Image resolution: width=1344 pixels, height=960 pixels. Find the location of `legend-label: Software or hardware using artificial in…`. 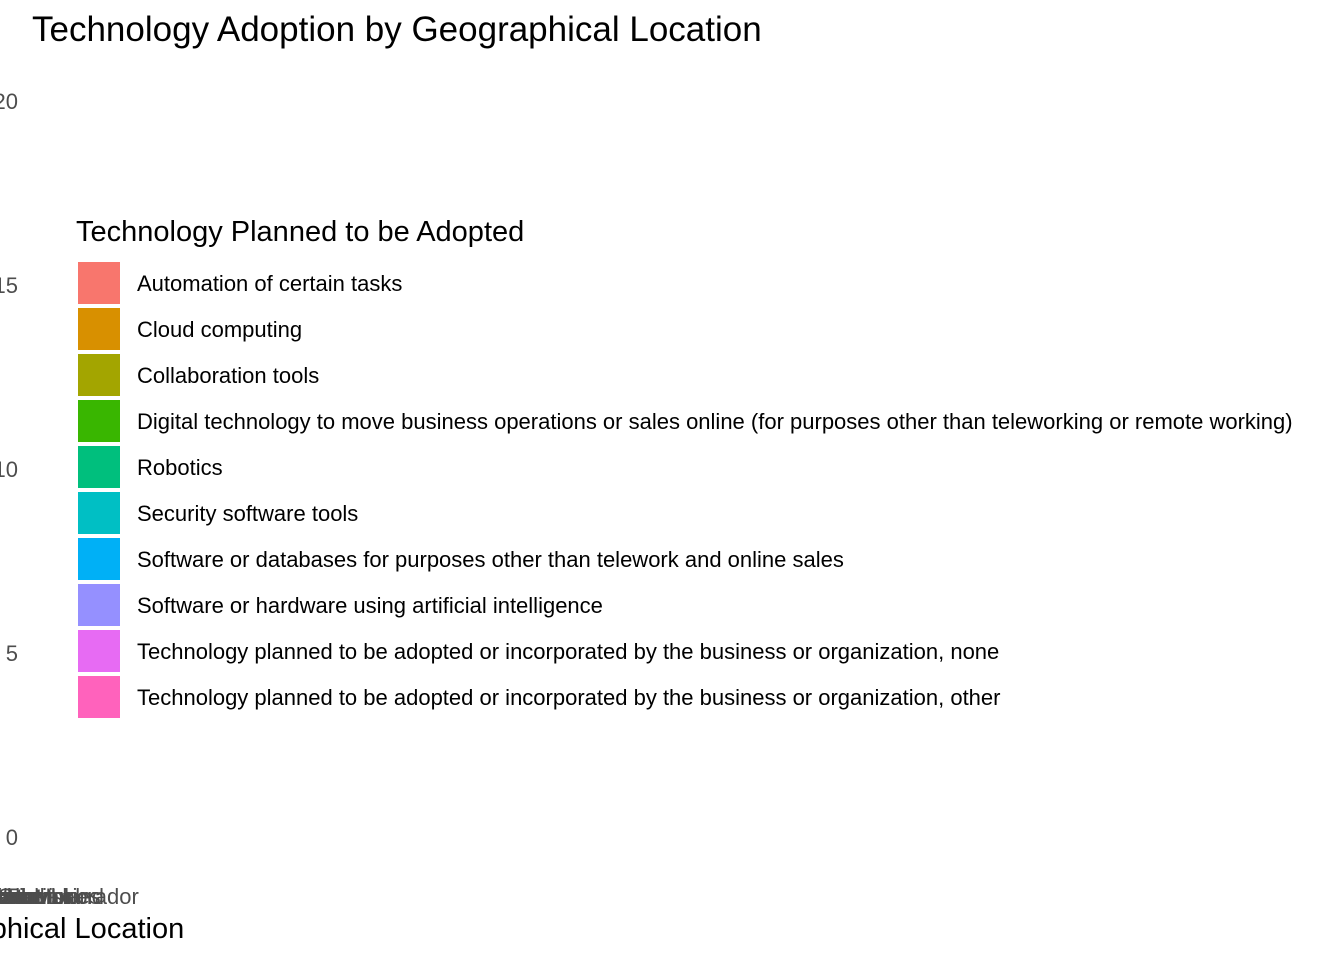

legend-label: Software or hardware using artificial in… is located at coordinates (370, 605).